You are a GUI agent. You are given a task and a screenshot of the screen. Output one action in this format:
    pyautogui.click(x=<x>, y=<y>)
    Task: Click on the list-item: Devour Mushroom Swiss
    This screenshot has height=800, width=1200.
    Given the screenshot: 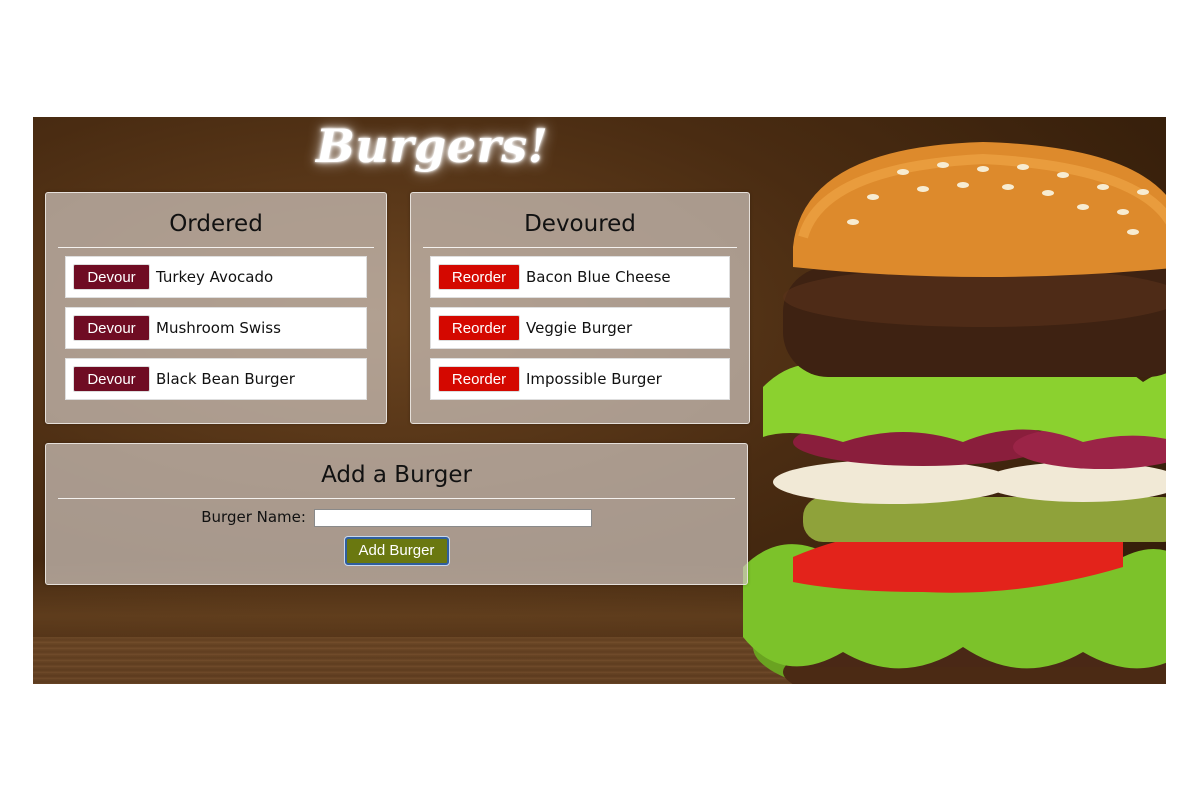 What is the action you would take?
    pyautogui.click(x=216, y=328)
    